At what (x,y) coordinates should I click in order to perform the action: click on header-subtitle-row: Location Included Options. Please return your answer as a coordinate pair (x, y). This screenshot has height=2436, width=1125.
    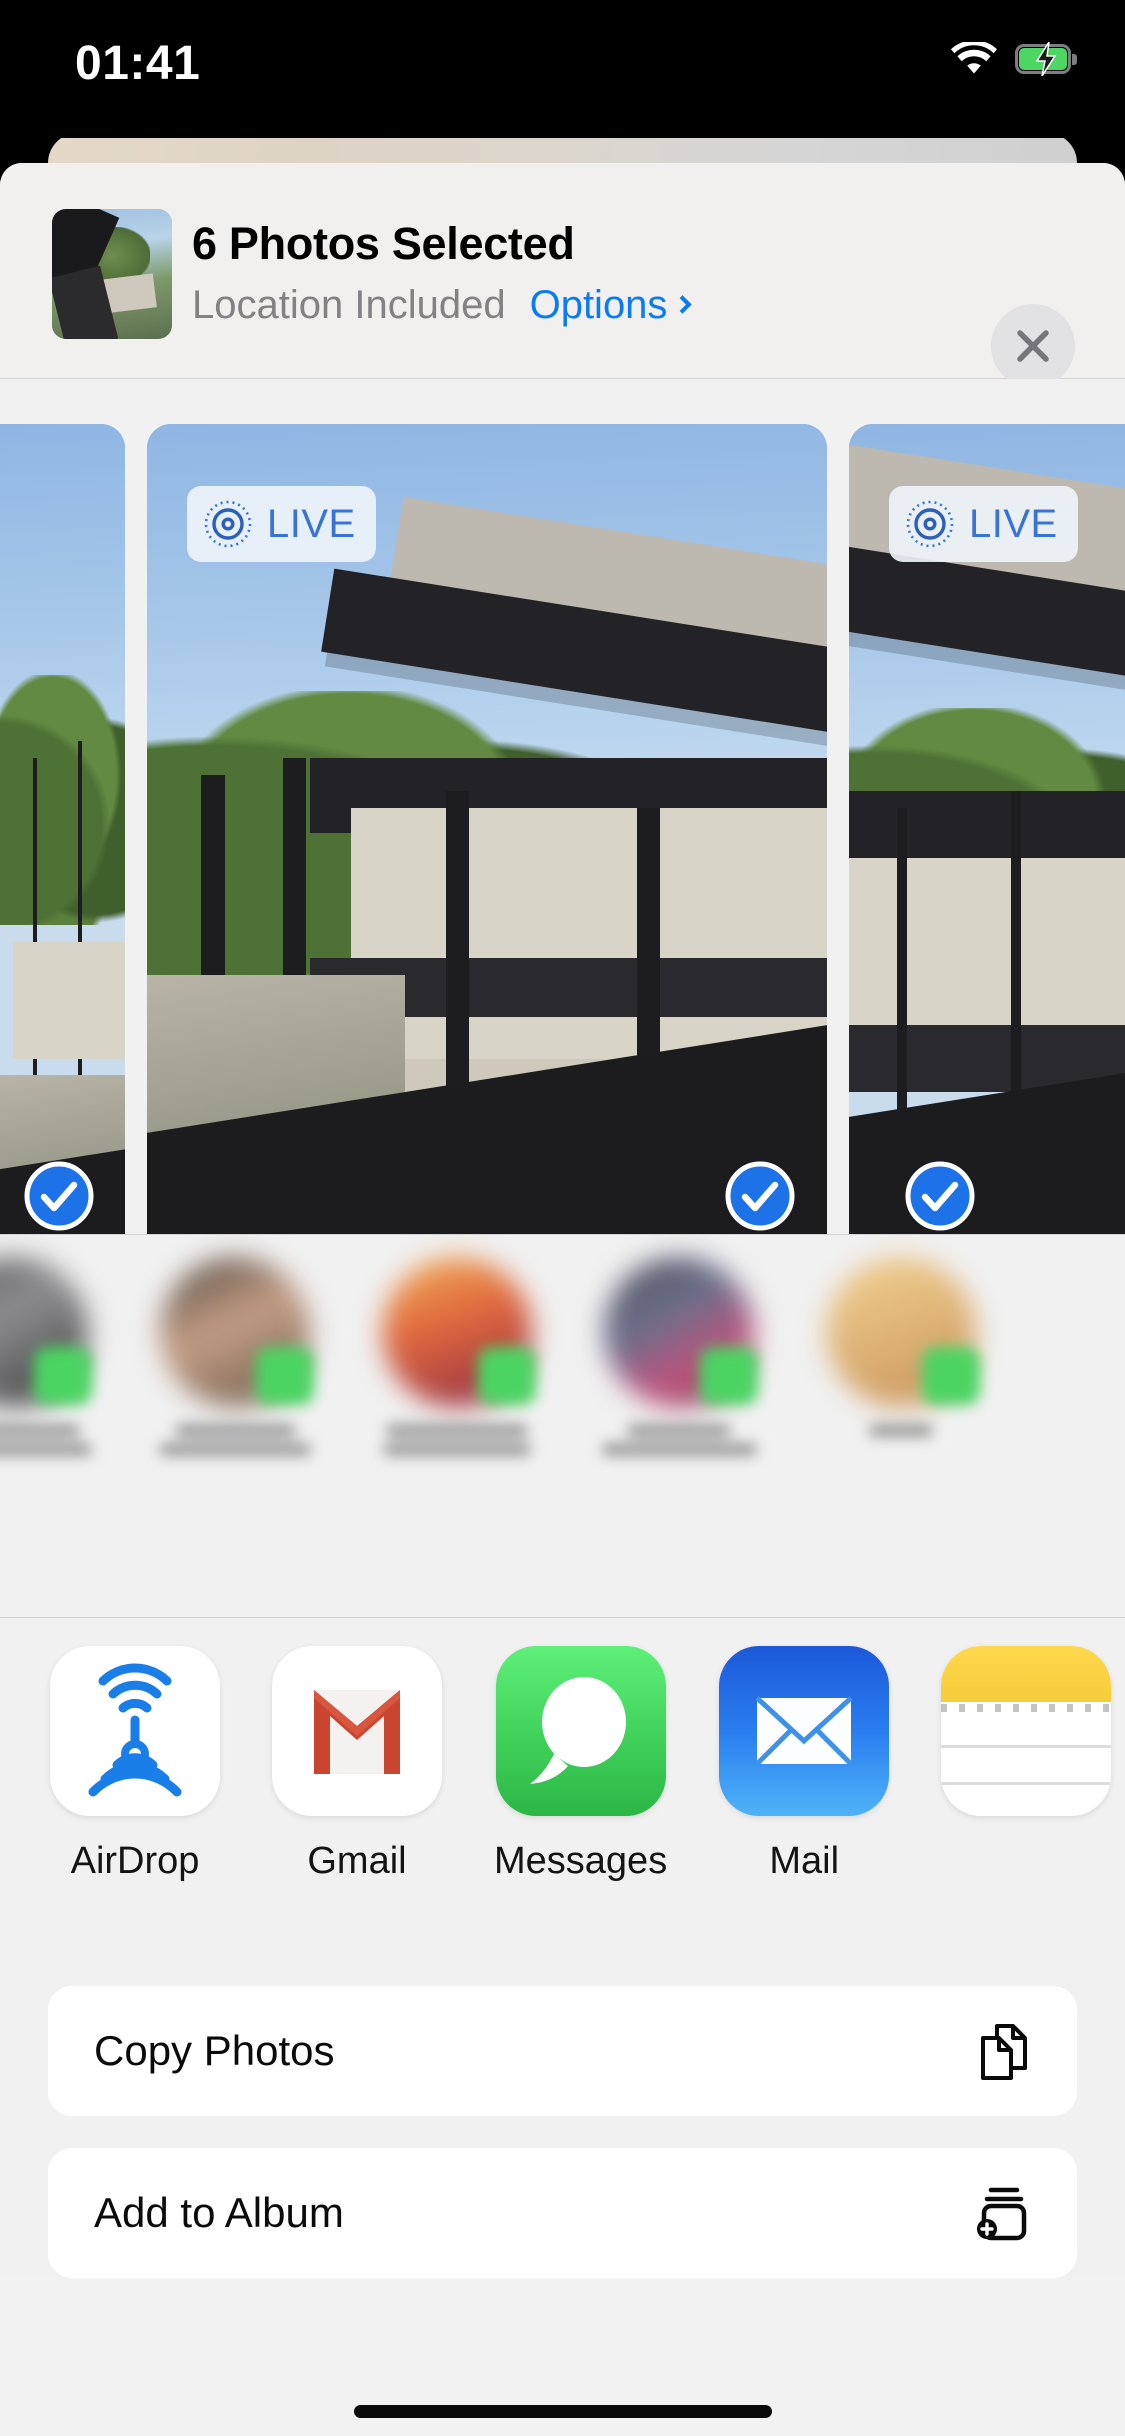
    Looking at the image, I should click on (442, 305).